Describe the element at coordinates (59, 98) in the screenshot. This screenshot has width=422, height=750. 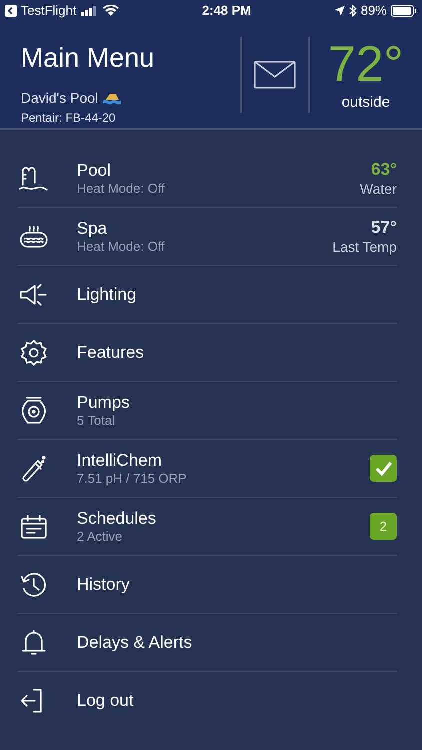
I see `pool-name: David's Pool` at that location.